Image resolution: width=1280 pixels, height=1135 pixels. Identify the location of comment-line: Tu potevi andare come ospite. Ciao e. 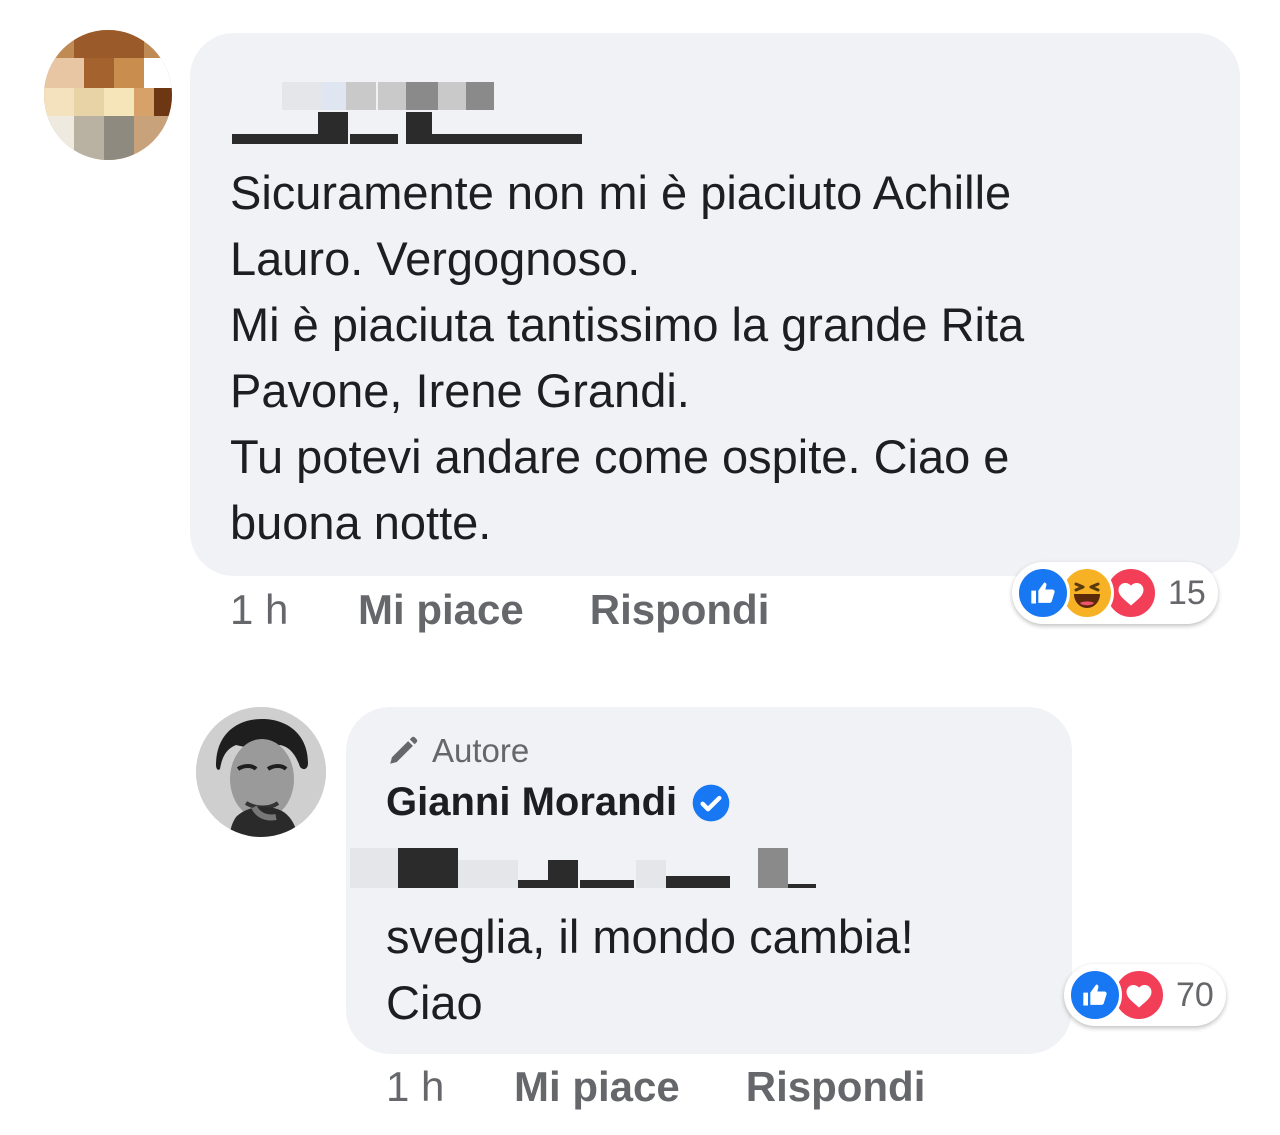
(620, 456).